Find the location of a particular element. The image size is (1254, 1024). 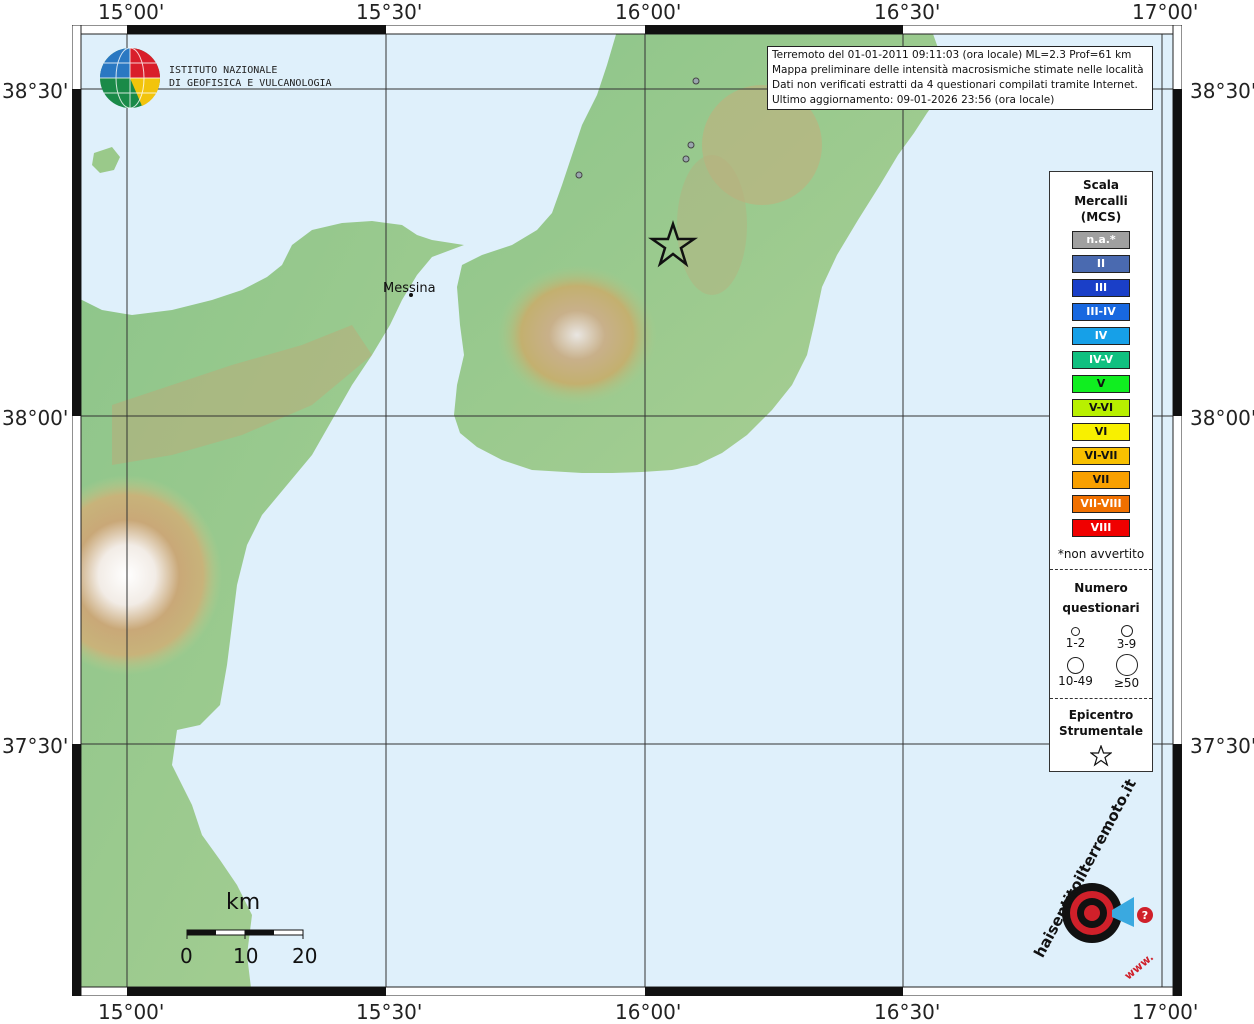

intensity-swatch: VII-VIII is located at coordinates (1101, 504).